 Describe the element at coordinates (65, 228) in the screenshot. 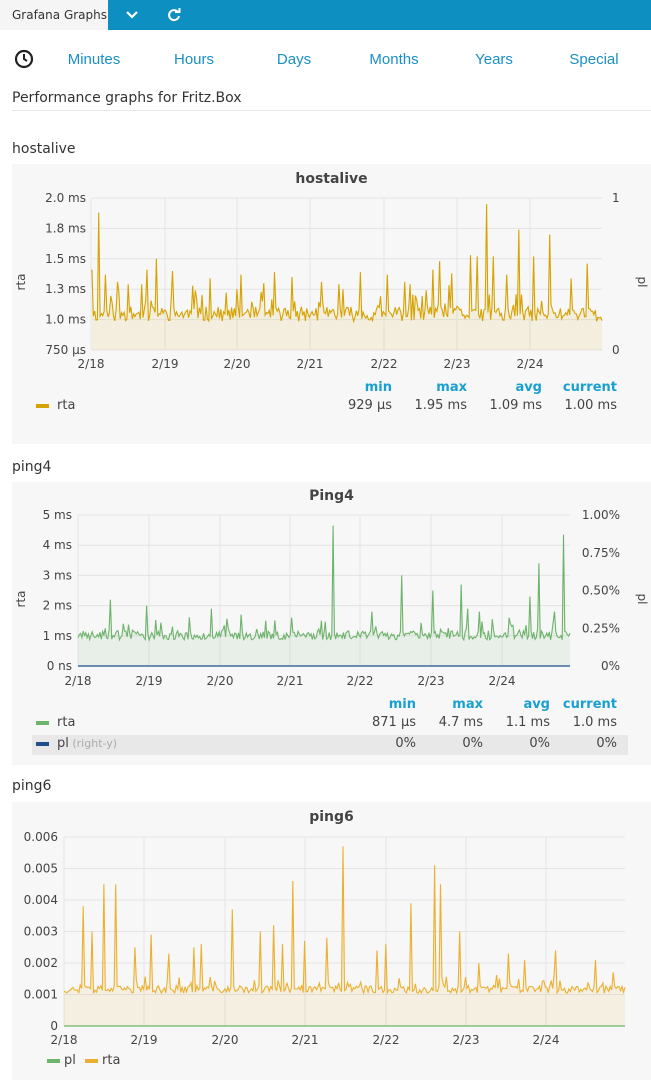

I see `y-tick-label: 1.8 ms` at that location.